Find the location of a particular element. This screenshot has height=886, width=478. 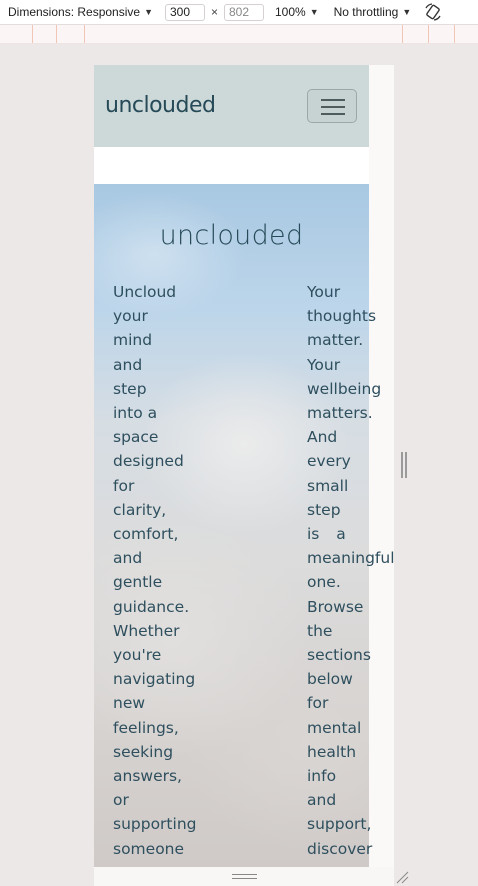

resize-handle-bottom is located at coordinates (244, 876).